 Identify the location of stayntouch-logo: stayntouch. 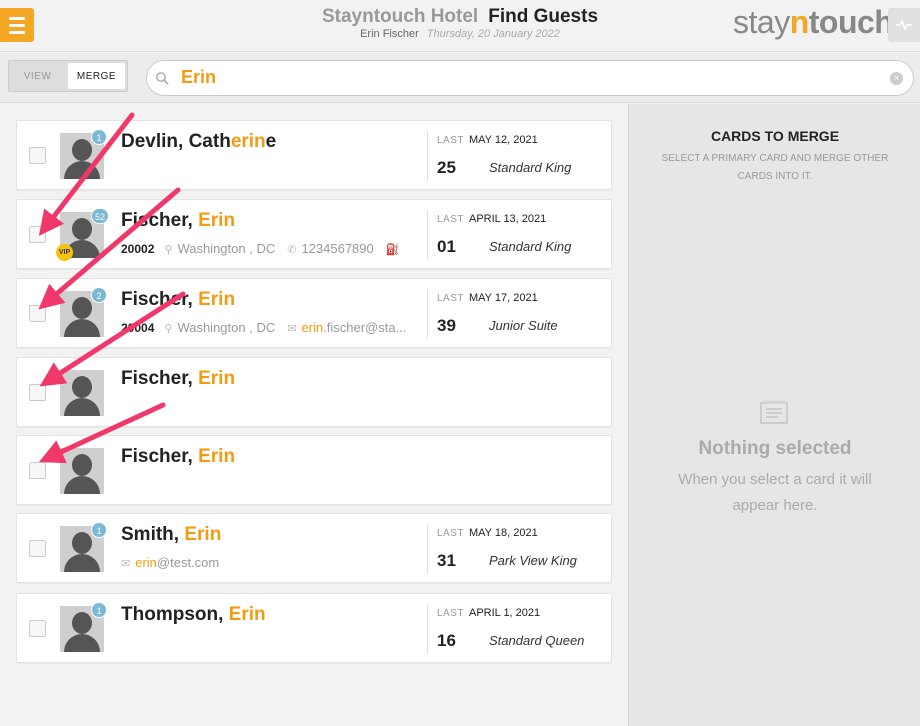
(813, 22).